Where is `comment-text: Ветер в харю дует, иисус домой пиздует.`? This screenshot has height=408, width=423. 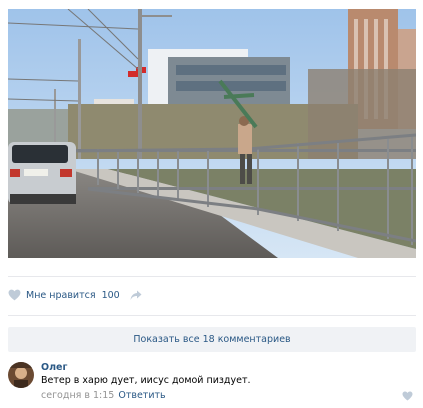 comment-text: Ветер в харю дует, иисус домой пиздует. is located at coordinates (146, 380).